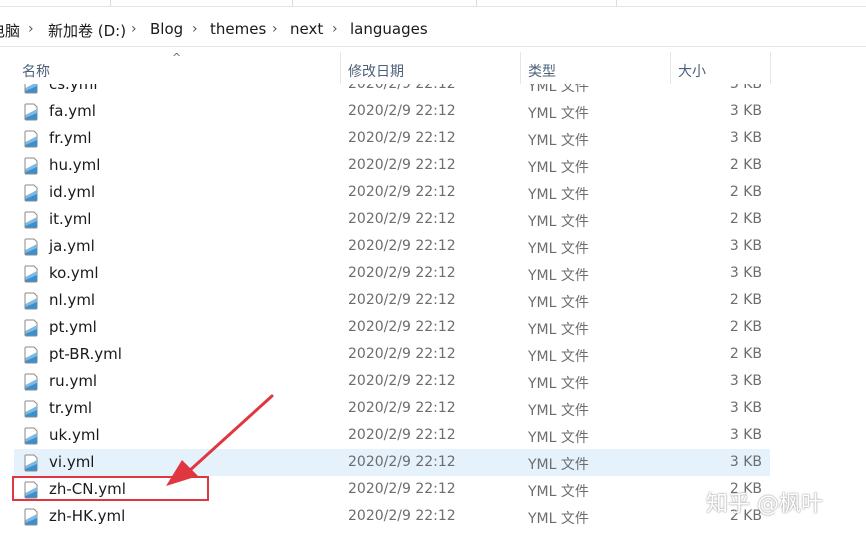 This screenshot has width=866, height=534. What do you see at coordinates (74, 273) in the screenshot?
I see `file-name: ko.yml` at bounding box center [74, 273].